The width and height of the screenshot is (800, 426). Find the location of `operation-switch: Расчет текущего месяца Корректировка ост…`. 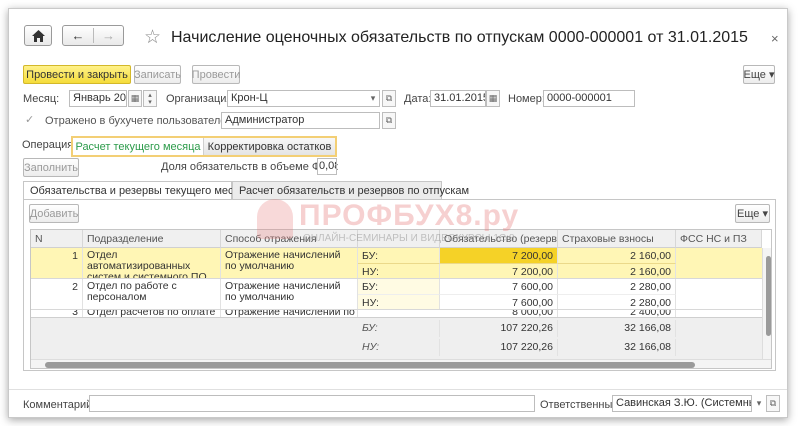

operation-switch: Расчет текущего месяца Корректировка ост… is located at coordinates (204, 146).